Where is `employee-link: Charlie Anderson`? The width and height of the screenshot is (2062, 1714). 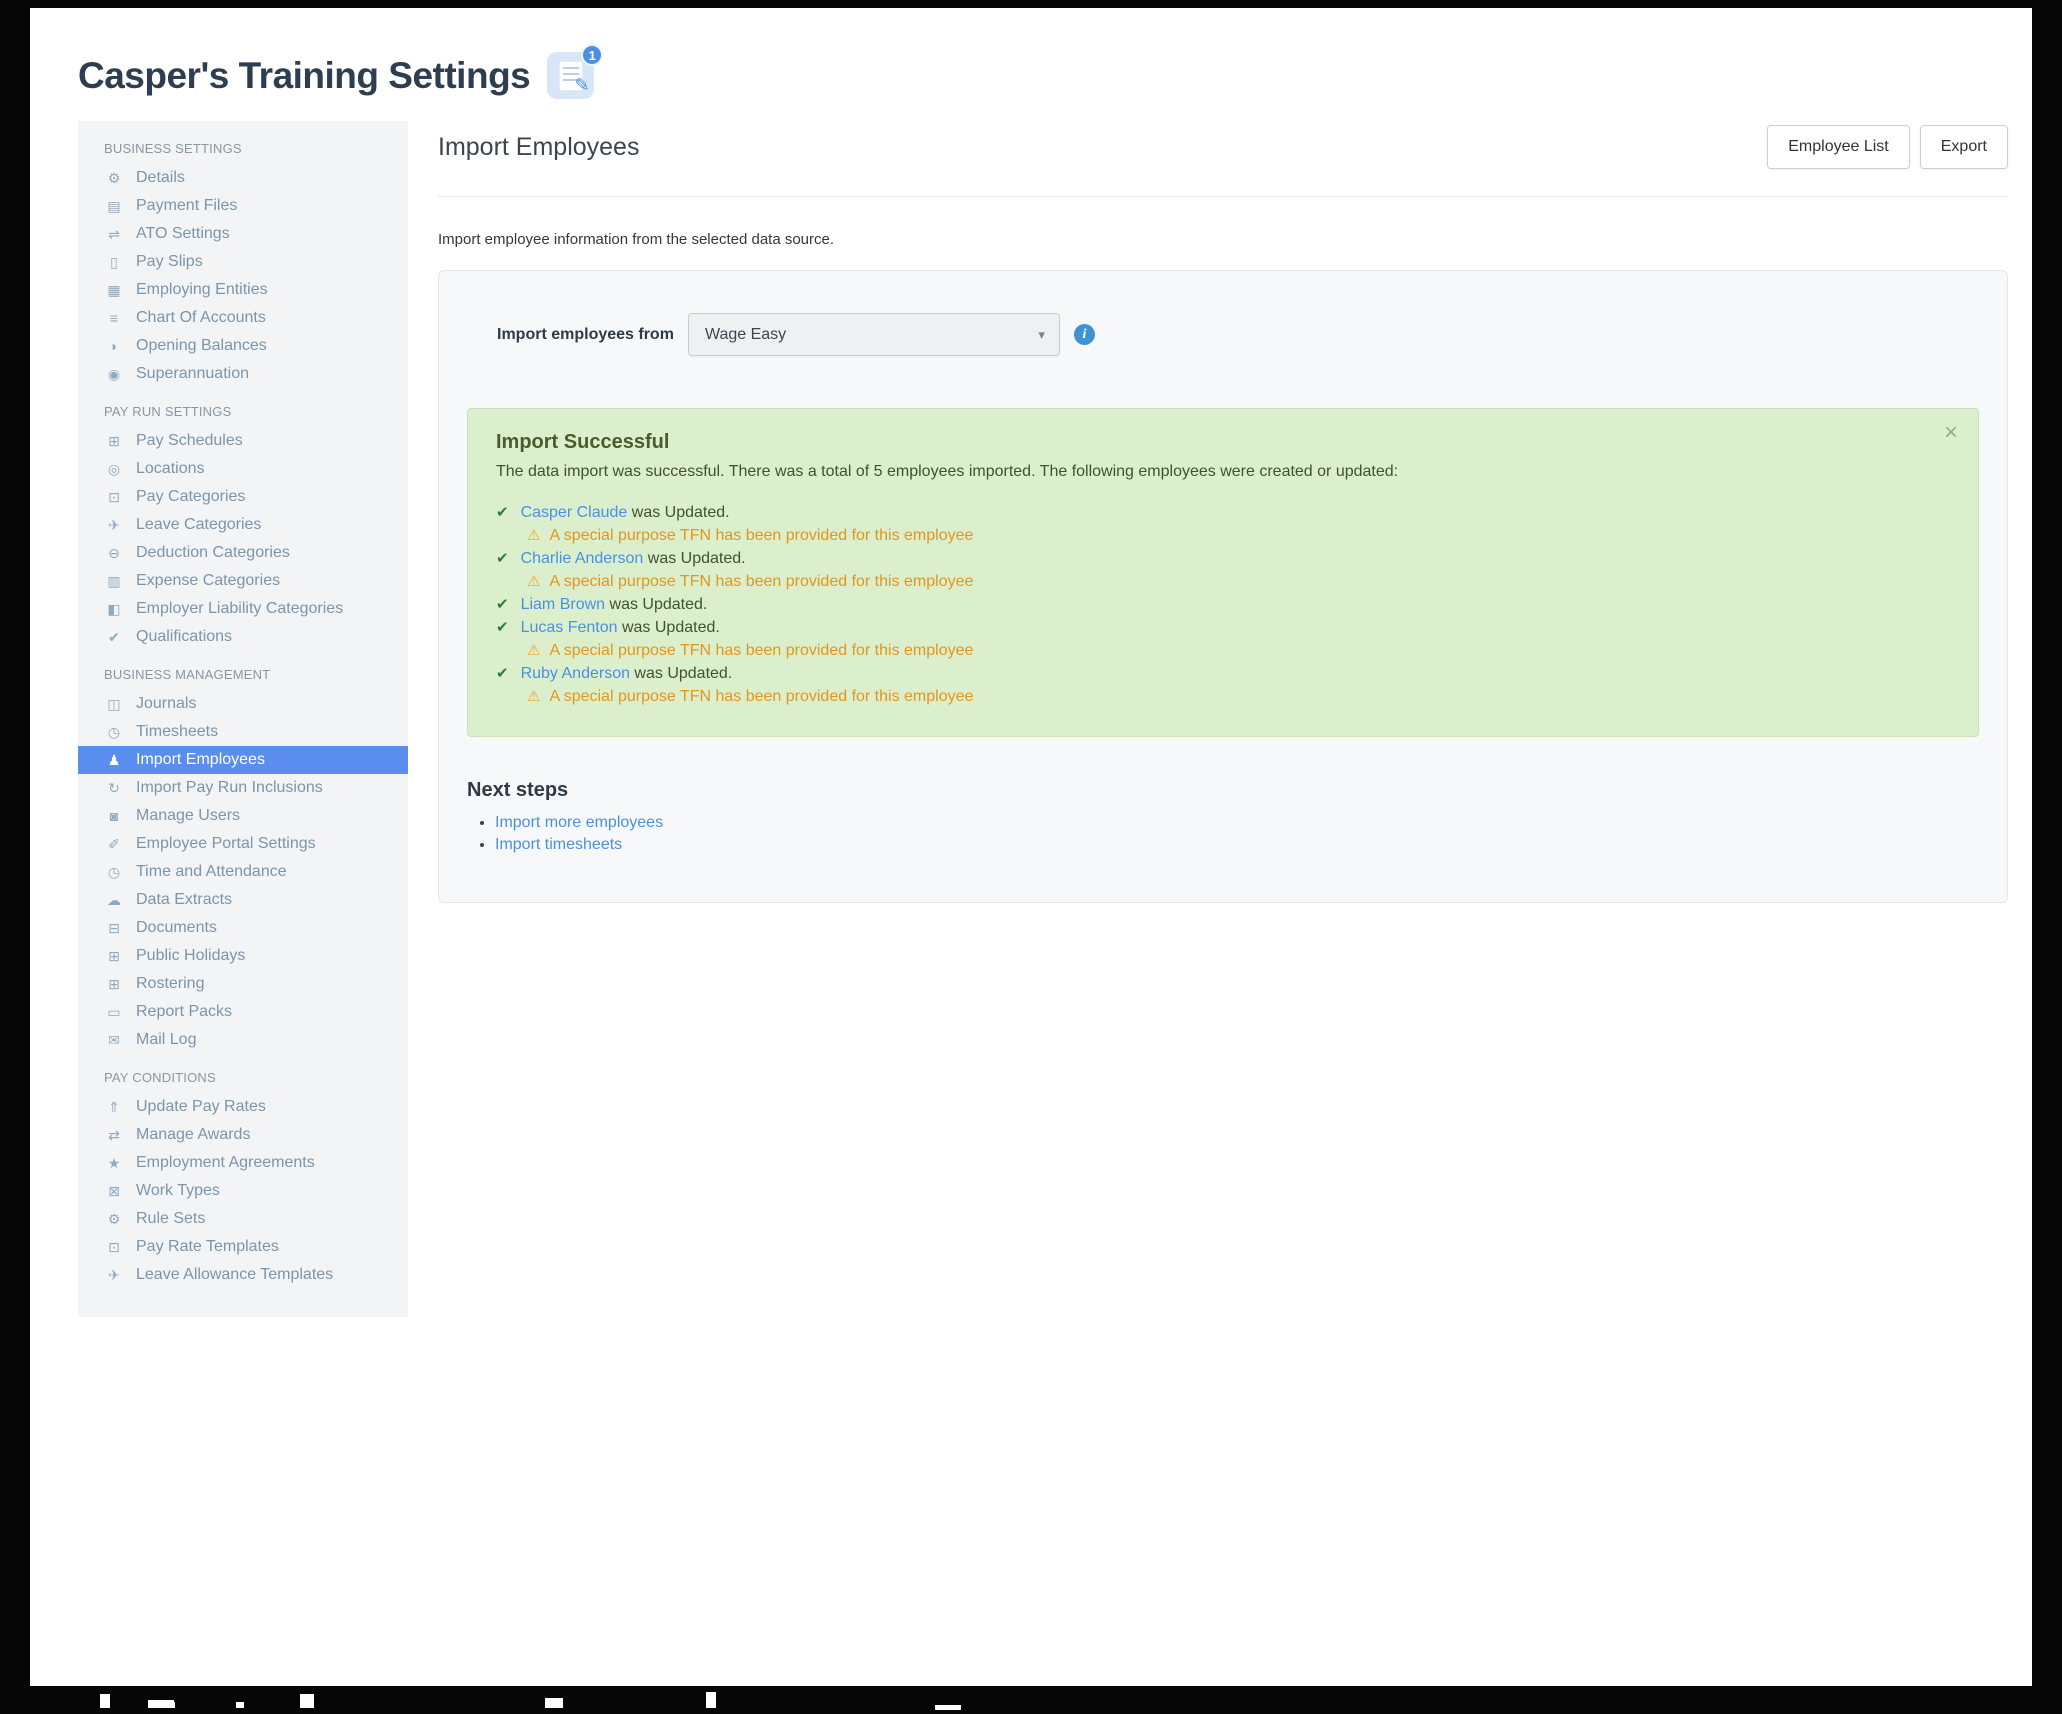
employee-link: Charlie Anderson is located at coordinates (582, 558).